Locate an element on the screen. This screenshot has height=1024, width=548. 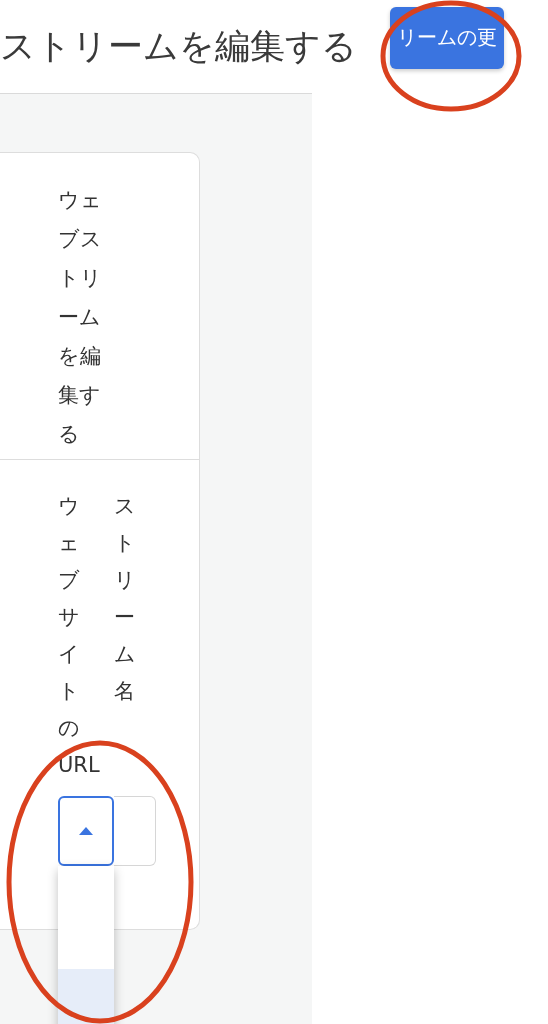
dropdown-select is located at coordinates (86, 831).